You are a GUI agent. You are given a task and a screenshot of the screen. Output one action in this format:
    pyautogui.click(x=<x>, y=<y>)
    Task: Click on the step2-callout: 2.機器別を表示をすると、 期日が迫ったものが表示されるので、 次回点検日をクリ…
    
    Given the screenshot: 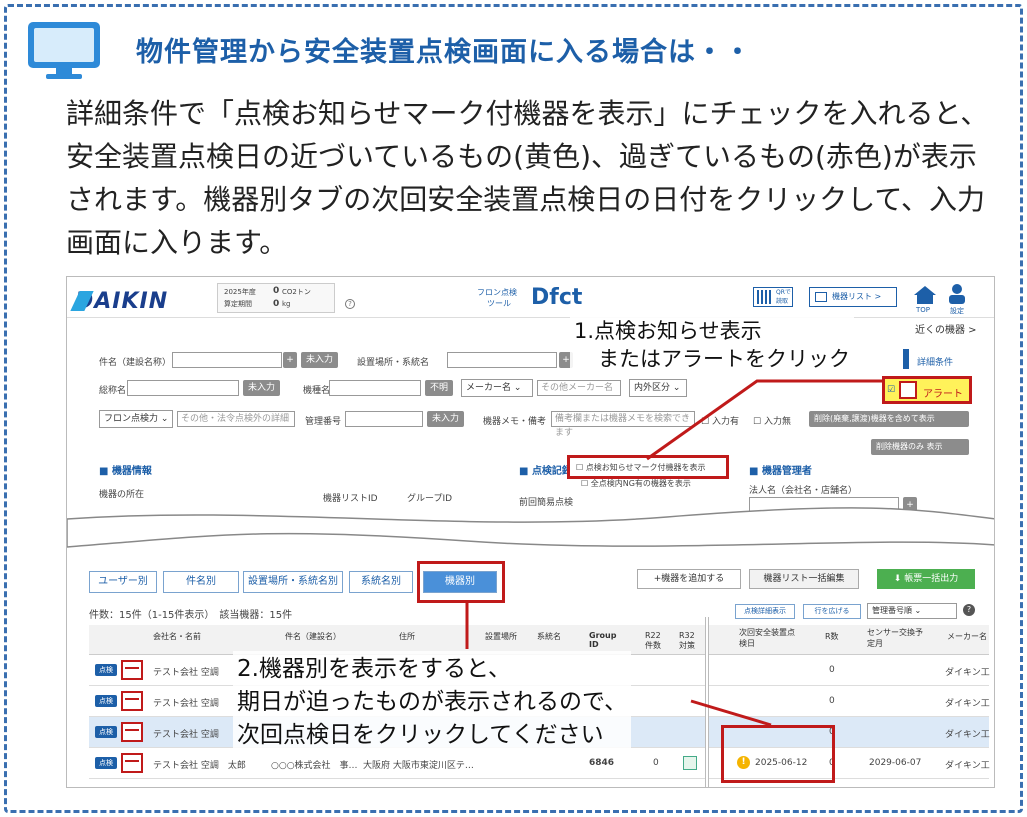 What is the action you would take?
    pyautogui.click(x=432, y=702)
    